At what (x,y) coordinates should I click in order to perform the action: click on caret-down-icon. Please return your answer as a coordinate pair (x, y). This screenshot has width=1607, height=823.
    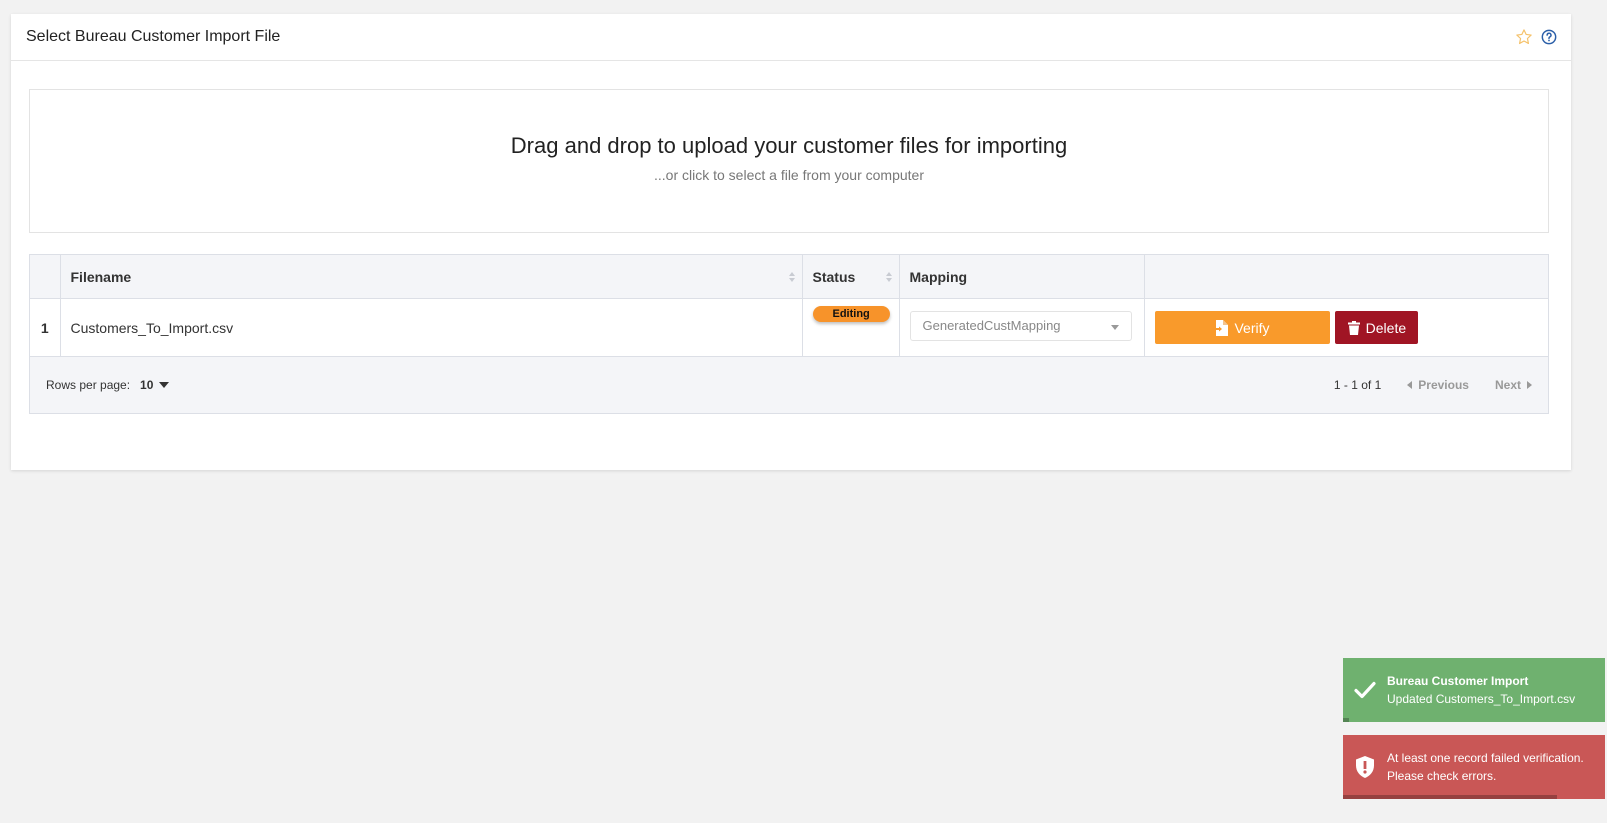
    Looking at the image, I should click on (164, 385).